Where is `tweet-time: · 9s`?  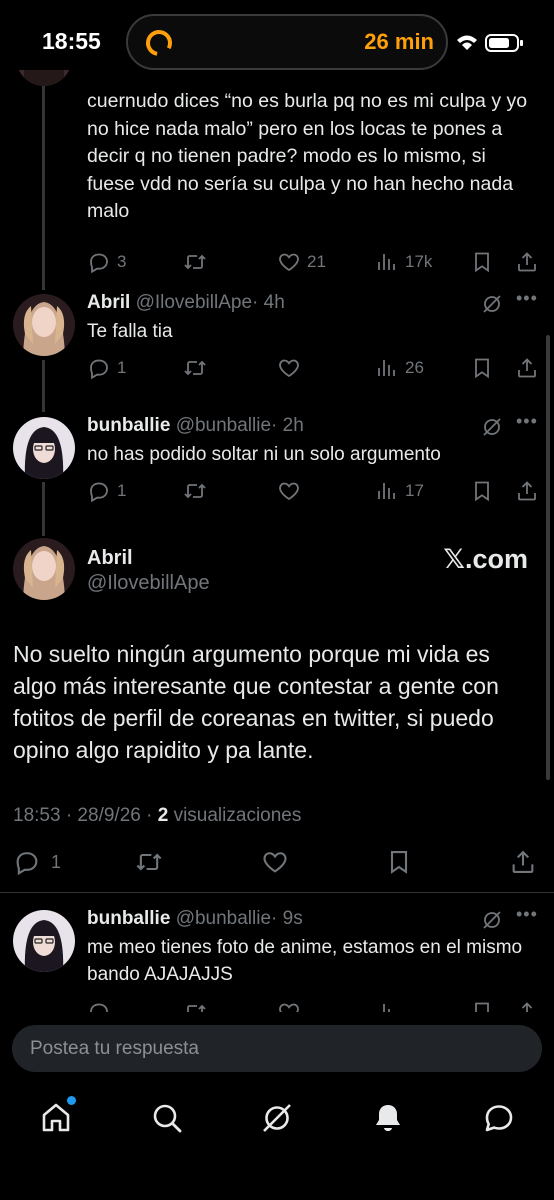 tweet-time: · 9s is located at coordinates (287, 918).